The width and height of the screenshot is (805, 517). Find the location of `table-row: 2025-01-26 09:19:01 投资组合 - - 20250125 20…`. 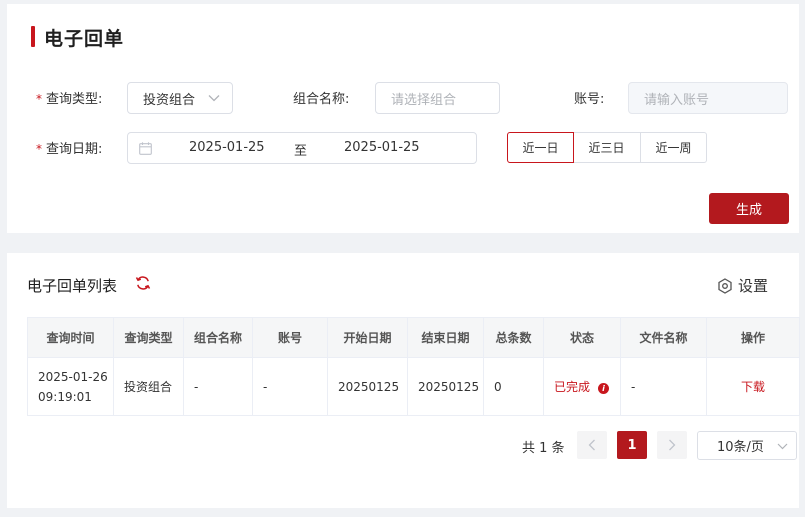

table-row: 2025-01-26 09:19:01 投资组合 - - 20250125 20… is located at coordinates (413, 386).